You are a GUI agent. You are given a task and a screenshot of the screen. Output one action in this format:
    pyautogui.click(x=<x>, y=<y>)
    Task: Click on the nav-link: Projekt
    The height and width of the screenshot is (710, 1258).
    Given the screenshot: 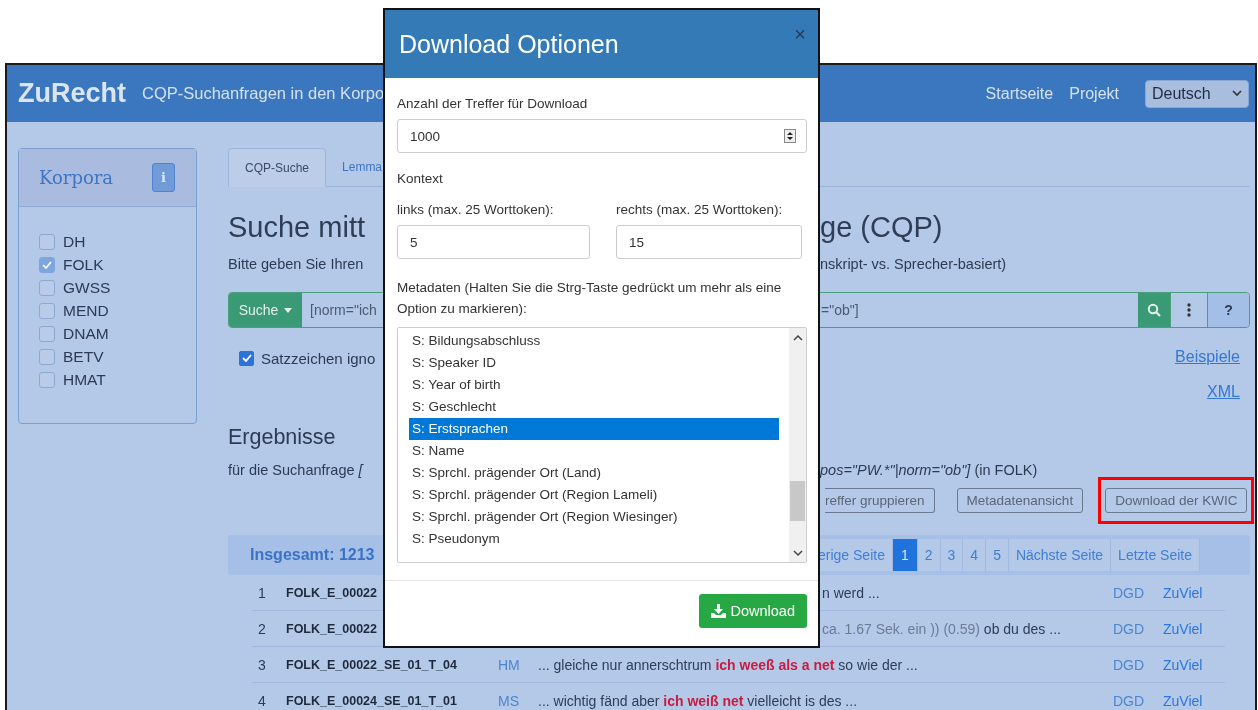 What is the action you would take?
    pyautogui.click(x=1094, y=93)
    